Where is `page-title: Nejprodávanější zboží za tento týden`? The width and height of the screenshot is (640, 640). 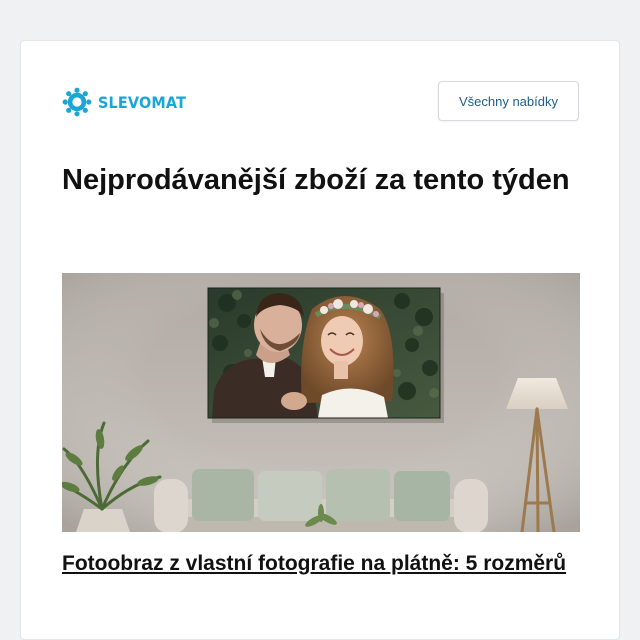
page-title: Nejprodávanější zboží za tento týden is located at coordinates (316, 180).